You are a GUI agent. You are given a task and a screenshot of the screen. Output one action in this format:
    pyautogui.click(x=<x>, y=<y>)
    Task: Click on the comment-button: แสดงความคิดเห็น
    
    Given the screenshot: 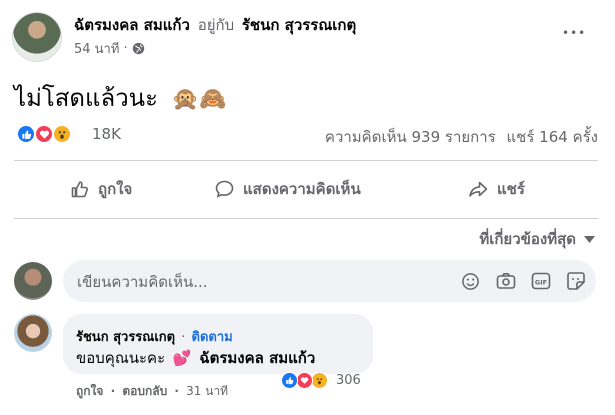 What is the action you would take?
    pyautogui.click(x=287, y=189)
    